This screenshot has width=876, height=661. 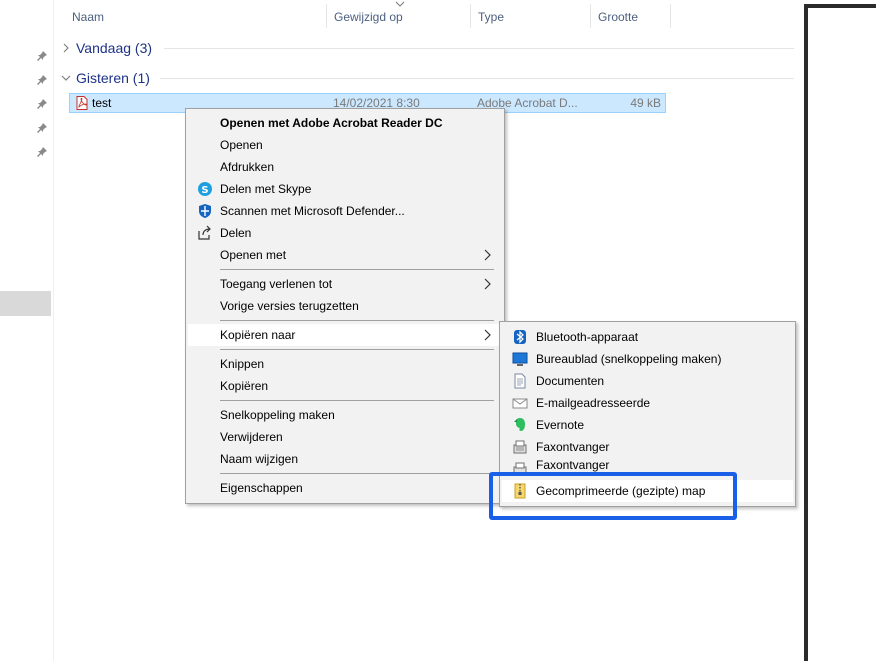 What do you see at coordinates (102, 103) in the screenshot?
I see `file-name: test` at bounding box center [102, 103].